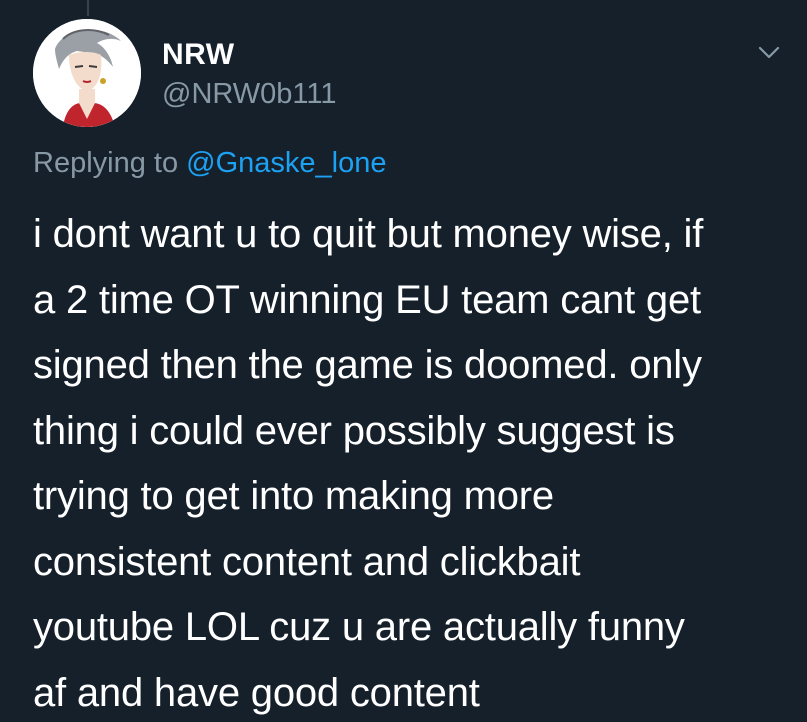 This screenshot has height=722, width=807. I want to click on replying-to-line: Replying to @Gnaske_lone, so click(210, 163).